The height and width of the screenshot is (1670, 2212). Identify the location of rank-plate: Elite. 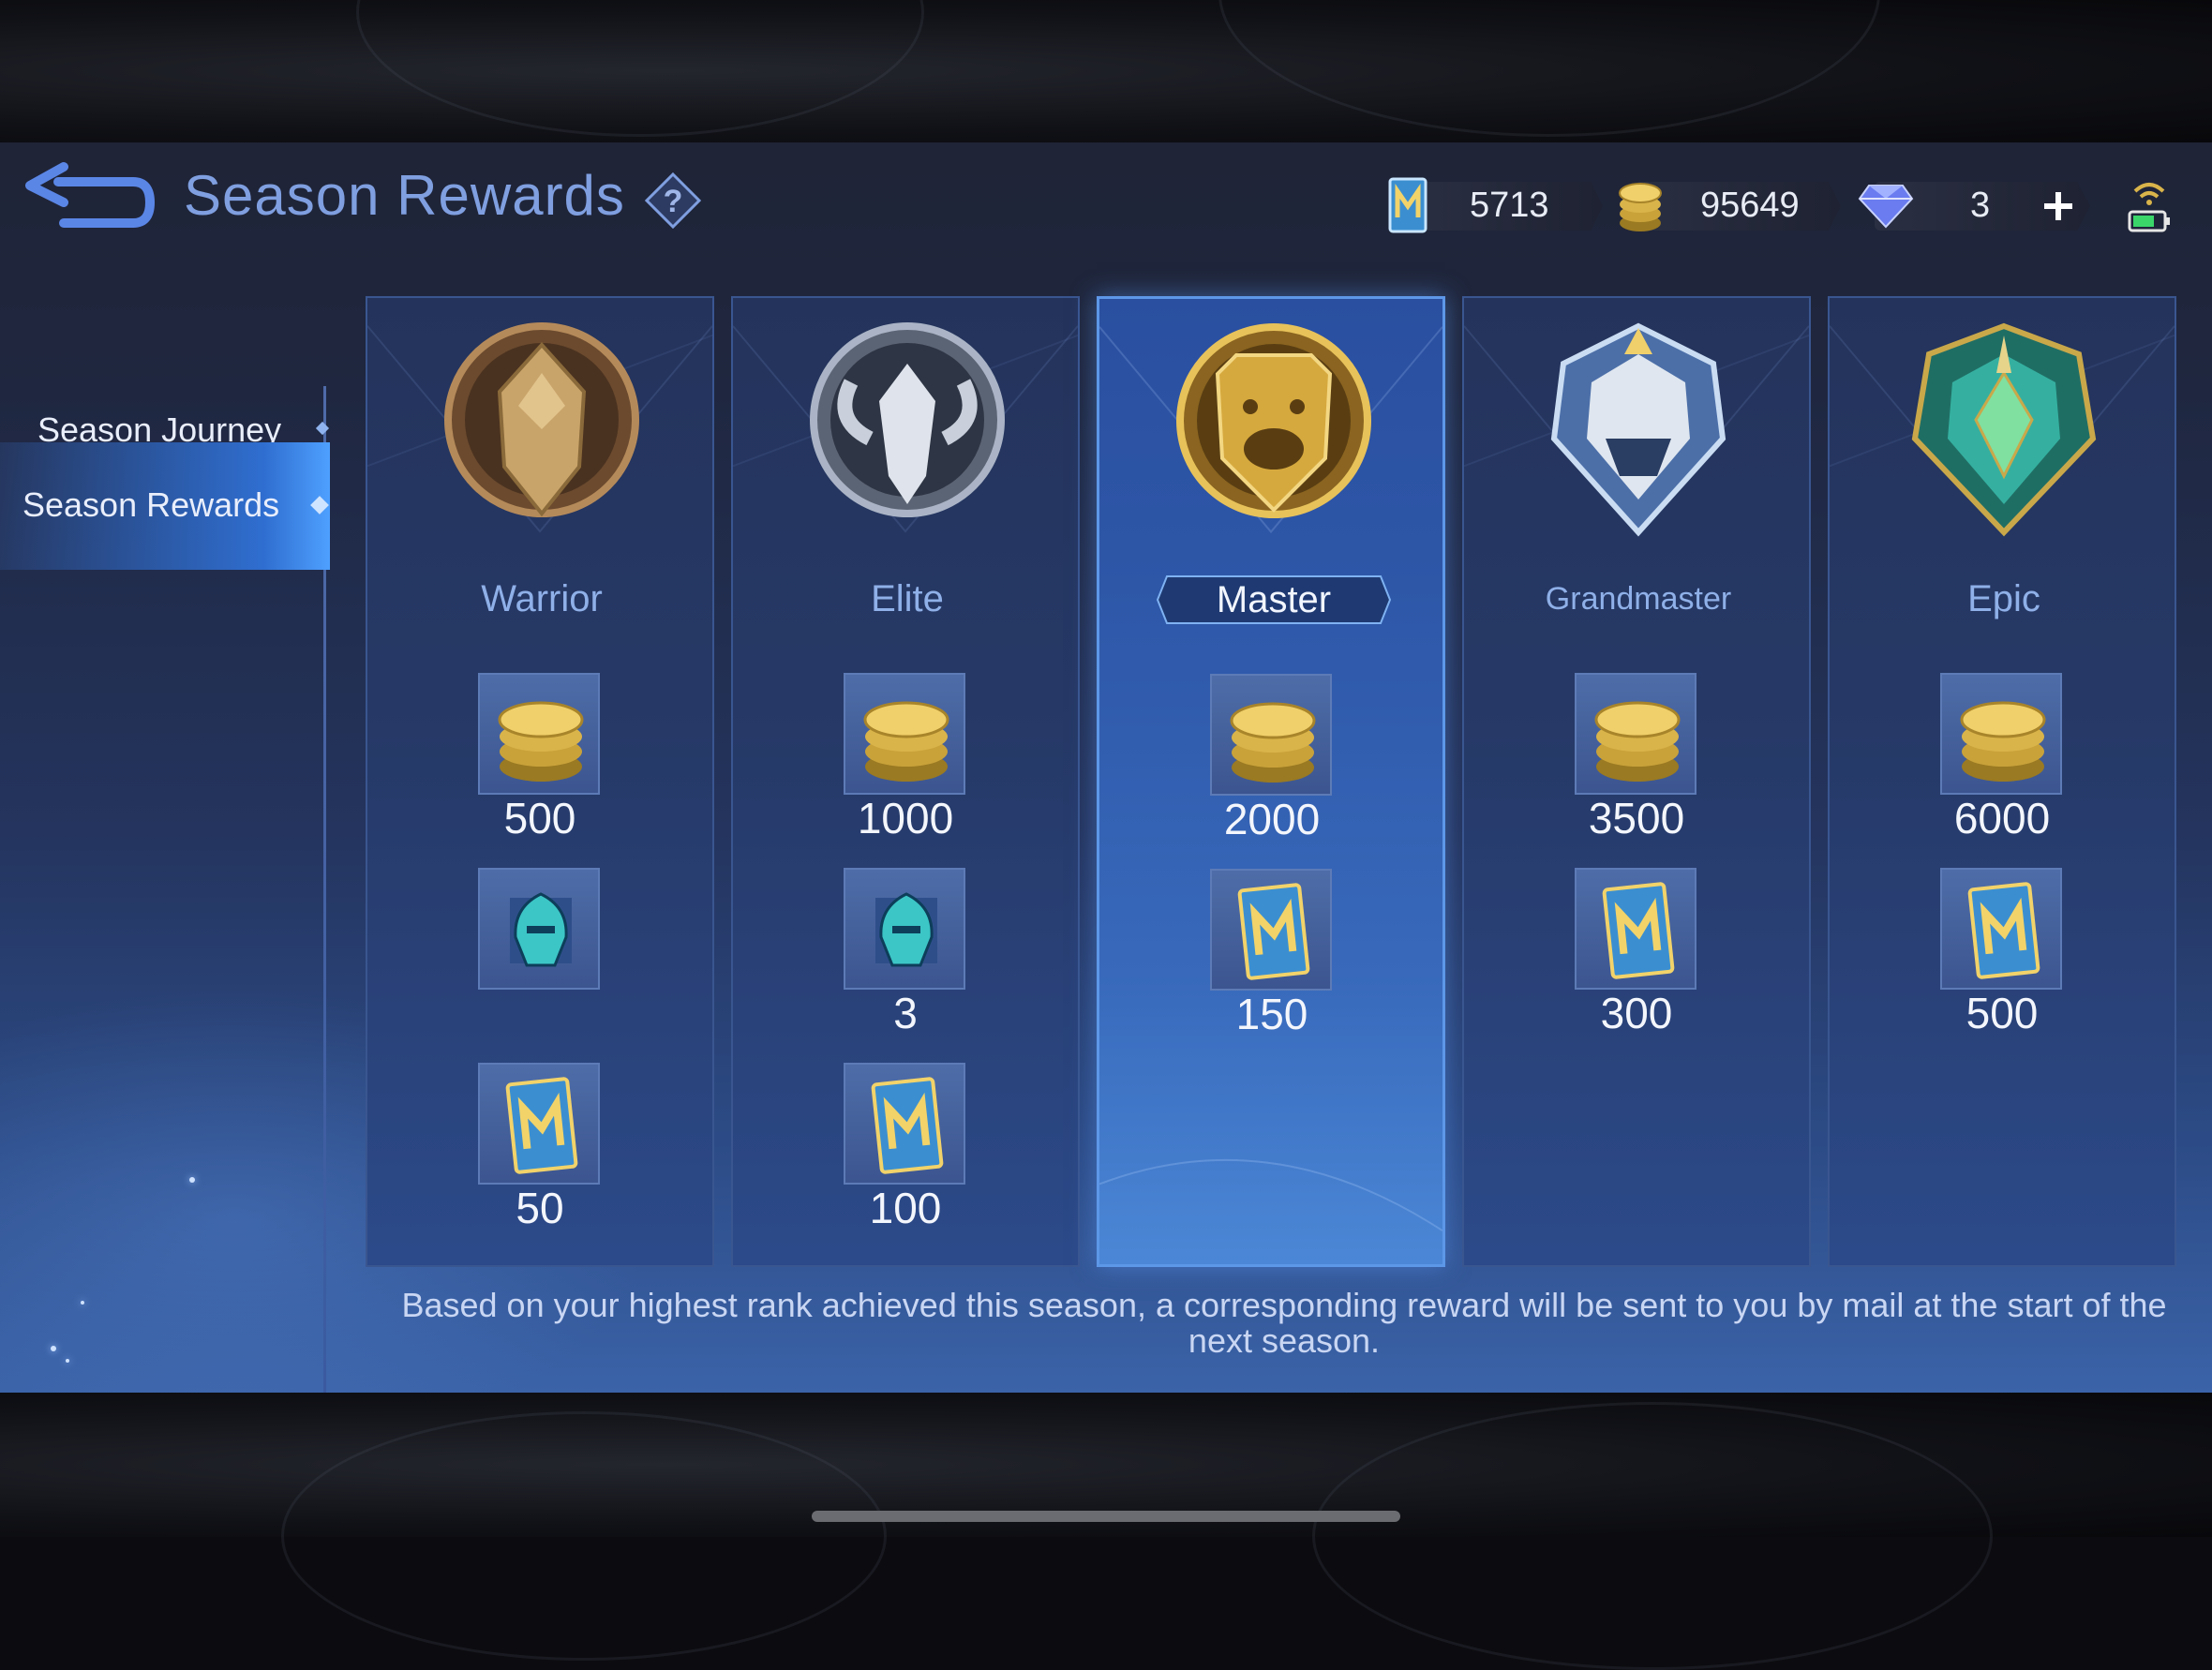
(907, 599).